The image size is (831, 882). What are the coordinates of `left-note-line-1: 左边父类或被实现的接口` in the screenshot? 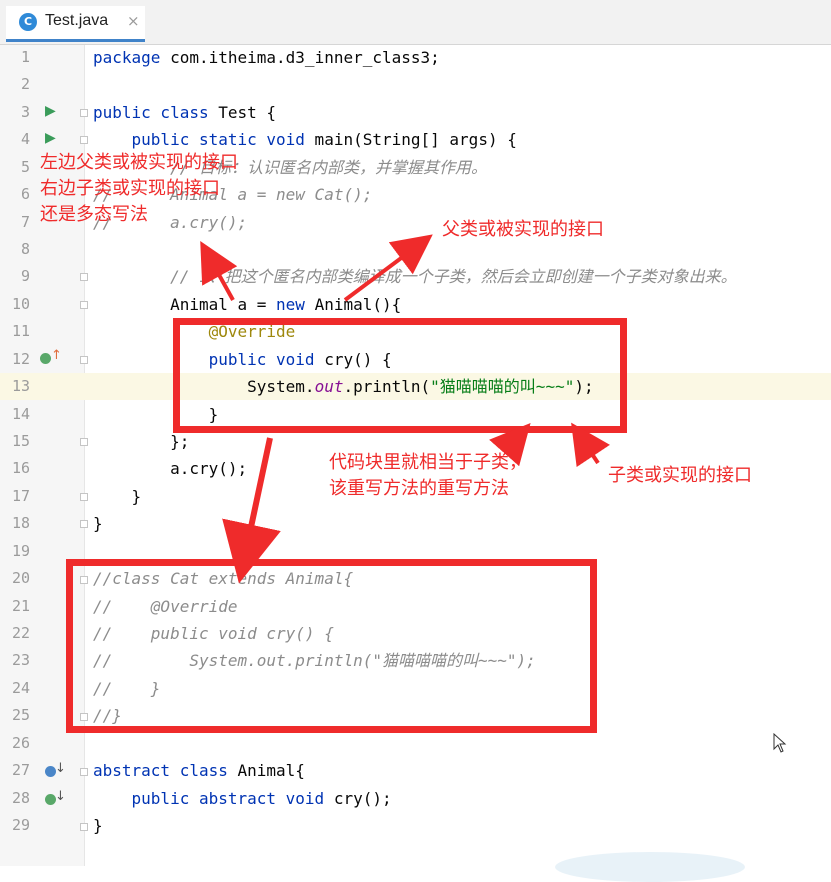 It's located at (139, 162).